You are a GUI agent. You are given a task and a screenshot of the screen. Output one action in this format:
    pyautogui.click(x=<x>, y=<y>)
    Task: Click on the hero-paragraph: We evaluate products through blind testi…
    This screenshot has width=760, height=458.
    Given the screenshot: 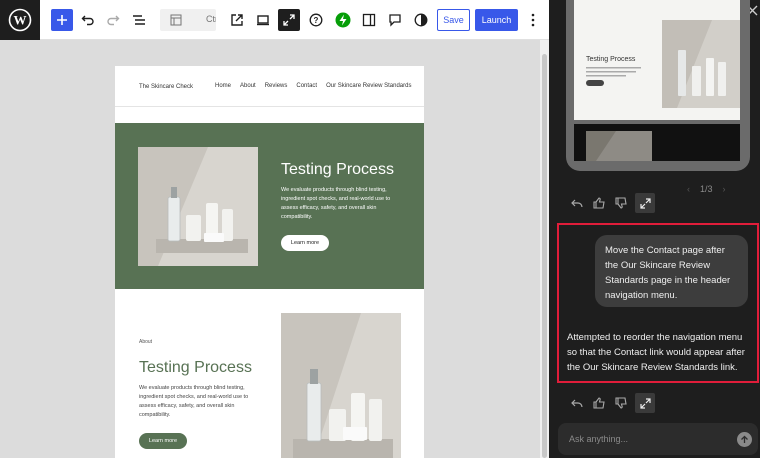 What is the action you would take?
    pyautogui.click(x=342, y=204)
    